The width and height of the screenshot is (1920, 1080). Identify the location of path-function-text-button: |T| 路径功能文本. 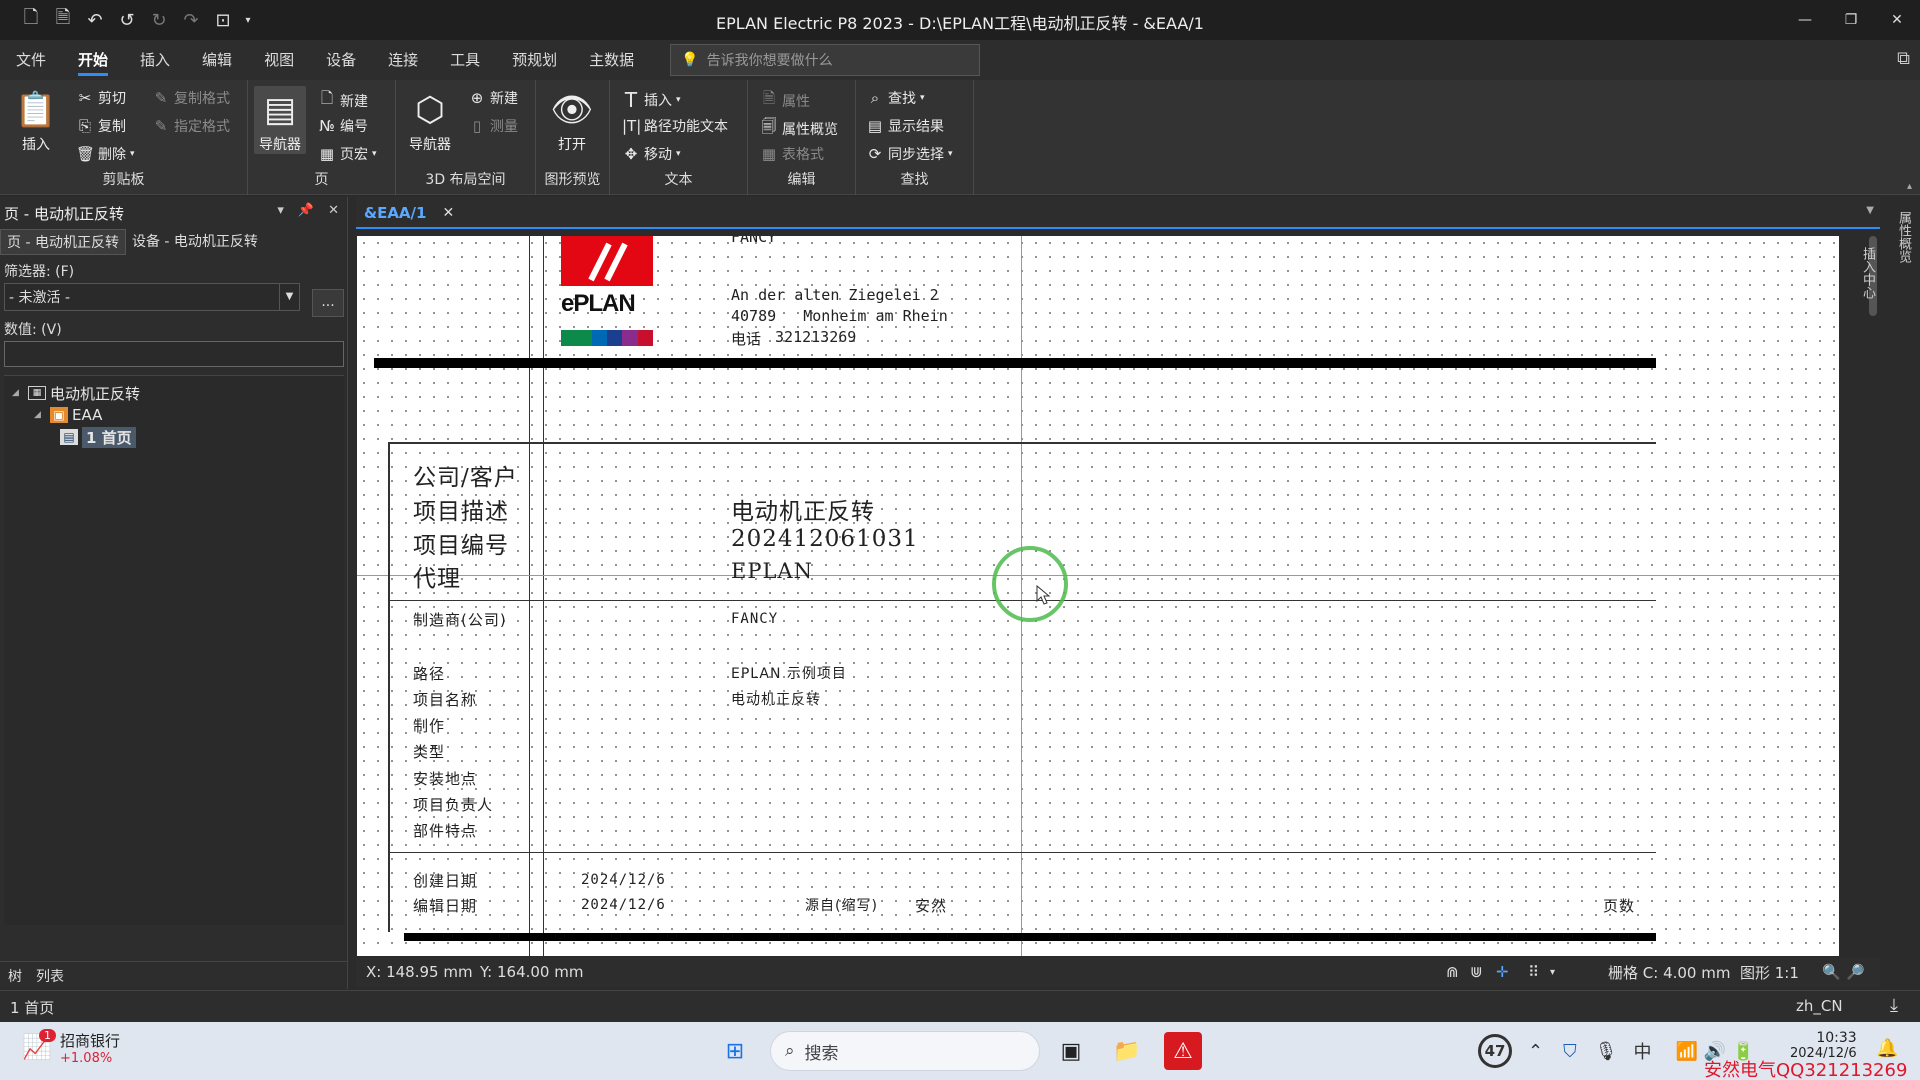
(675, 126).